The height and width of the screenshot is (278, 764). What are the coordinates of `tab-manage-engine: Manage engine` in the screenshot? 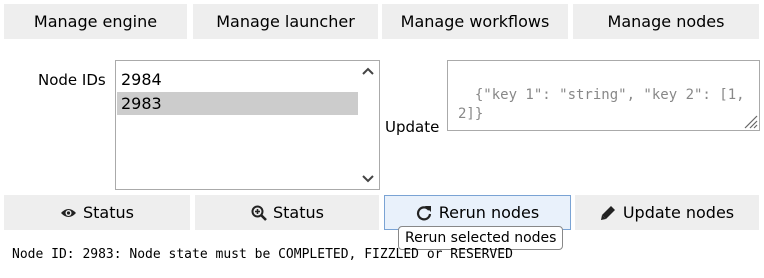 It's located at (95, 21).